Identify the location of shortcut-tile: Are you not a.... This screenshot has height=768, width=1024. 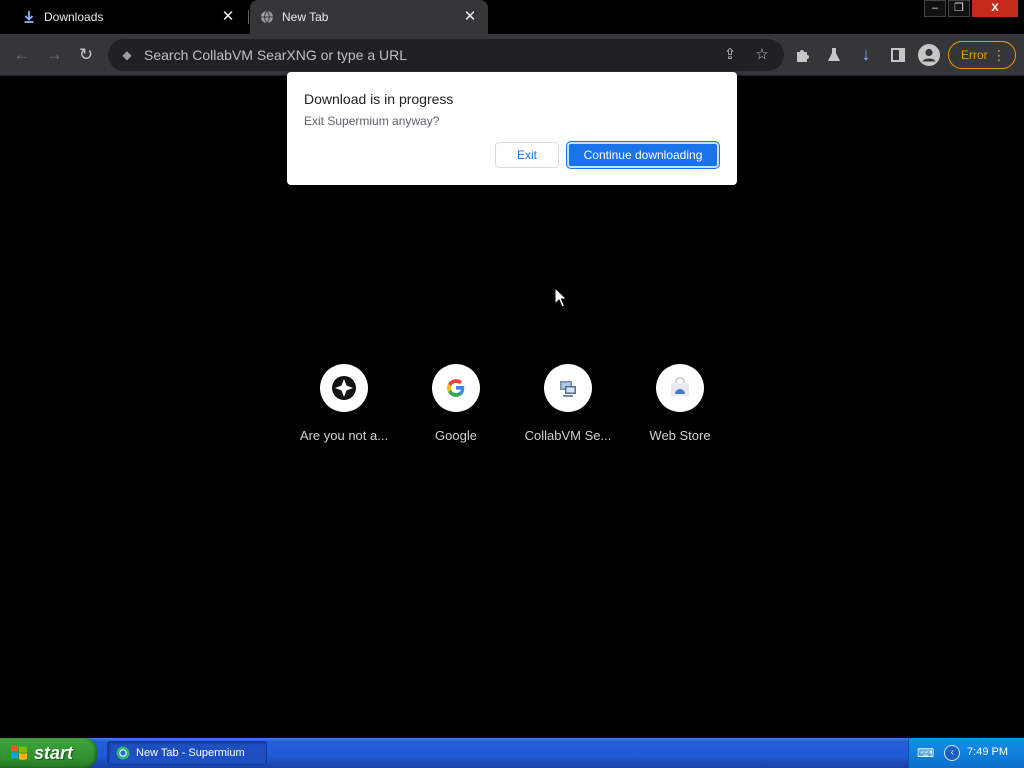
(344, 403).